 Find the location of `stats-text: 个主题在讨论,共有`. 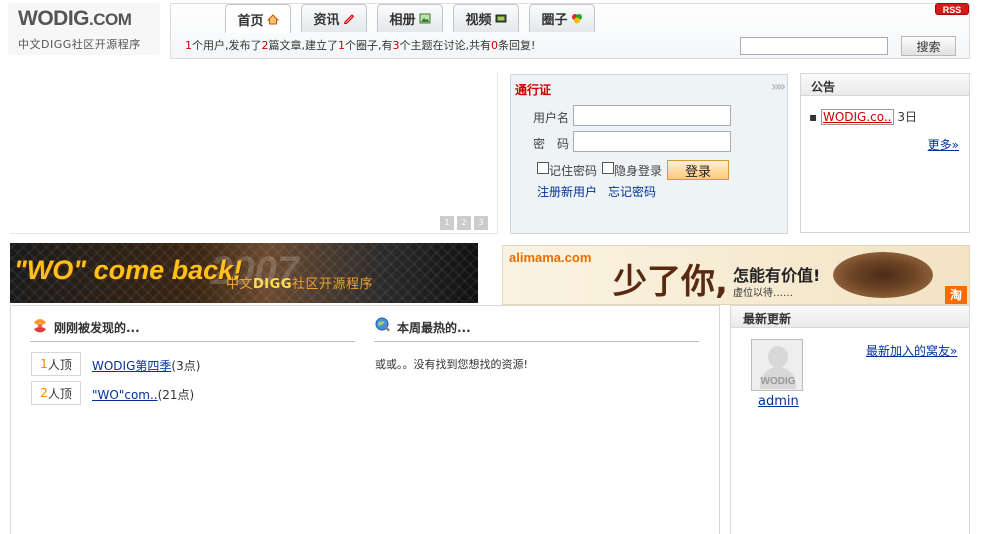

stats-text: 个主题在讨论,共有 is located at coordinates (445, 45).